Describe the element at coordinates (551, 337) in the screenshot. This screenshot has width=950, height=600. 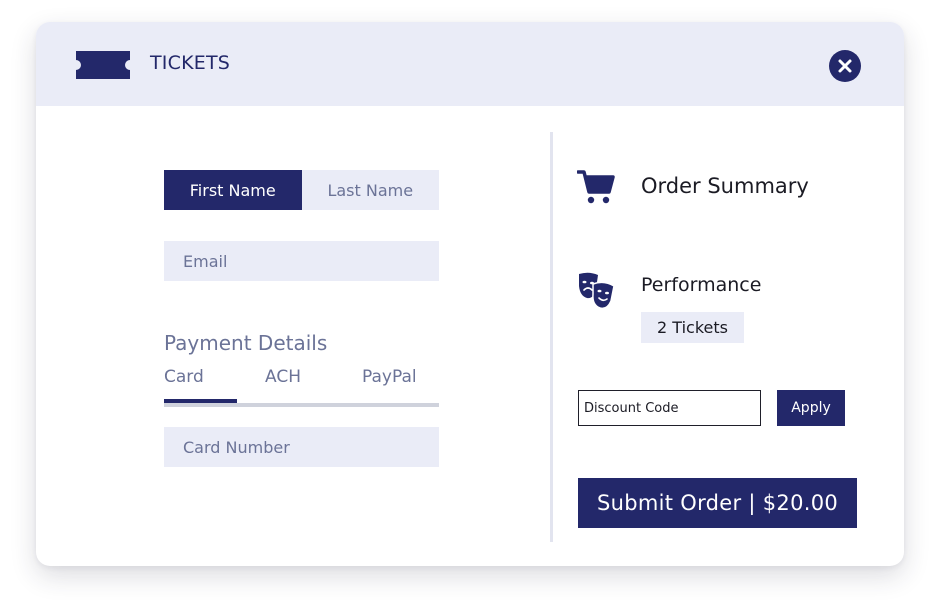
I see `column-divider` at that location.